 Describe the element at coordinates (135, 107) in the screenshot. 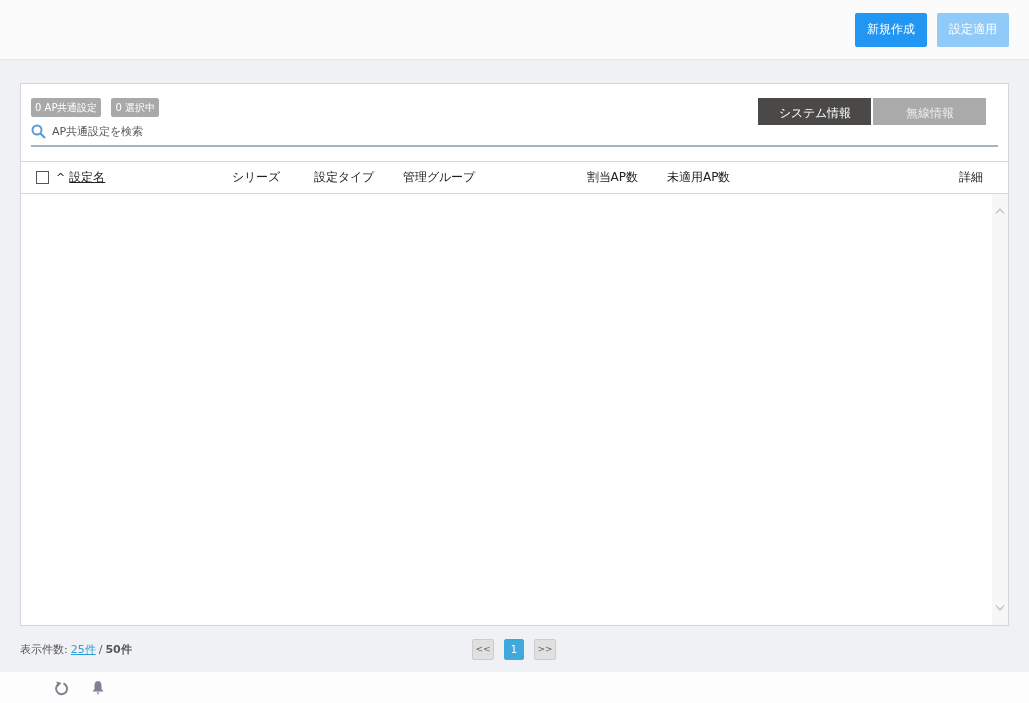

I see `count-badge: 0 選択中` at that location.